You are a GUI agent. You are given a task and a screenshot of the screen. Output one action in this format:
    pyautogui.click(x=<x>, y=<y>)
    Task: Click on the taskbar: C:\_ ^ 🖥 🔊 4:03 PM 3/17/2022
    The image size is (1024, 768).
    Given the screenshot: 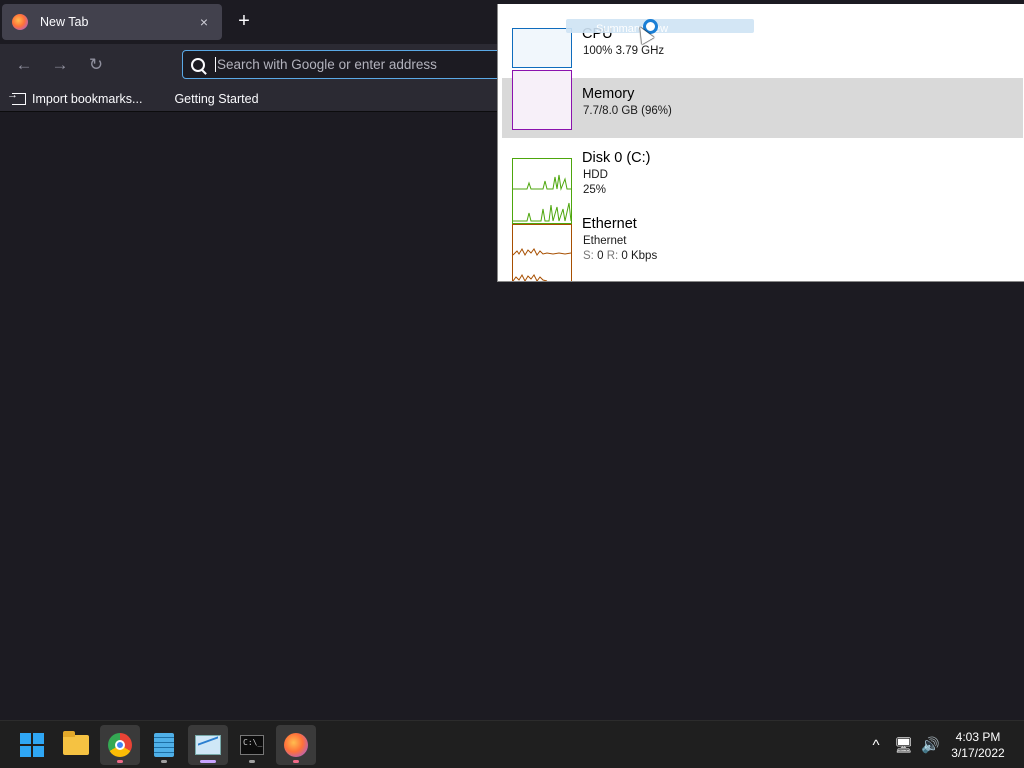 What is the action you would take?
    pyautogui.click(x=512, y=744)
    